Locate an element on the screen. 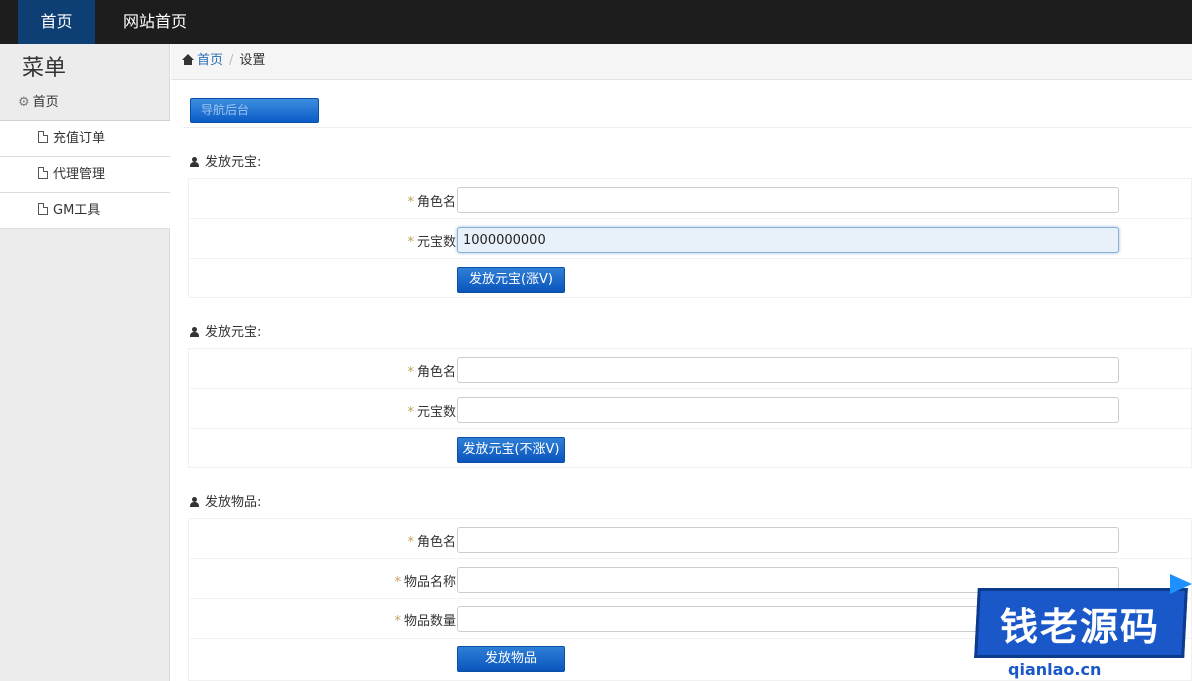 Image resolution: width=1192 pixels, height=681 pixels. watermark-text: 钱老源码 is located at coordinates (1079, 627).